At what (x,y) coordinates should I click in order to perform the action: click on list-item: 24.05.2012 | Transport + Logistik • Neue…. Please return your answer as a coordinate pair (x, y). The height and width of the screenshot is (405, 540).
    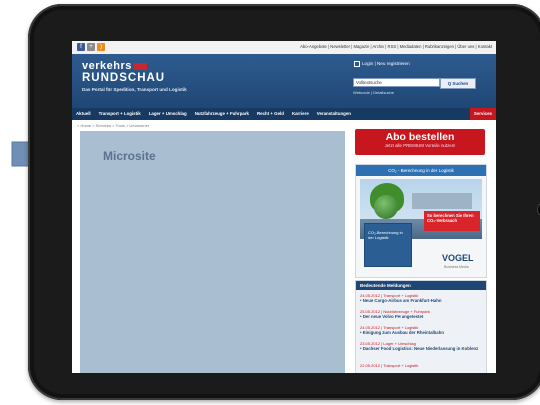
    Looking at the image, I should click on (421, 298).